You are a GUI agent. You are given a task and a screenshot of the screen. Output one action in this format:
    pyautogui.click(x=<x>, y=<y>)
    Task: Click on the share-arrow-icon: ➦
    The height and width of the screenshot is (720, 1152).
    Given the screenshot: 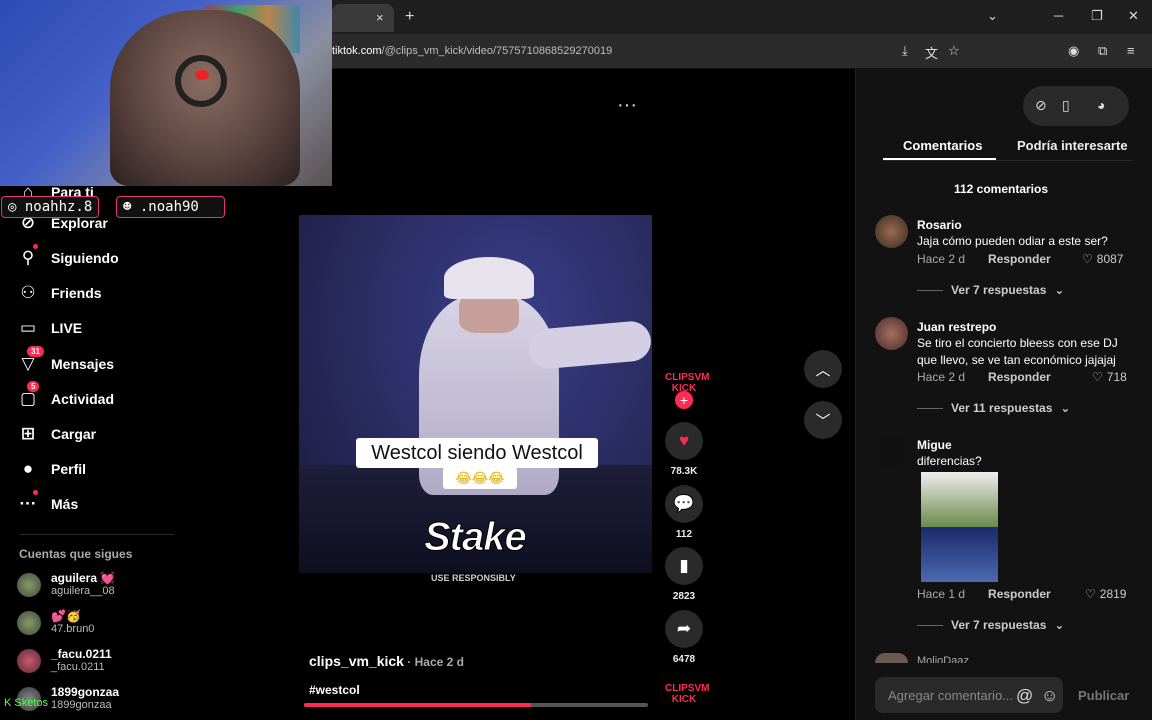 What is the action you would take?
    pyautogui.click(x=684, y=628)
    